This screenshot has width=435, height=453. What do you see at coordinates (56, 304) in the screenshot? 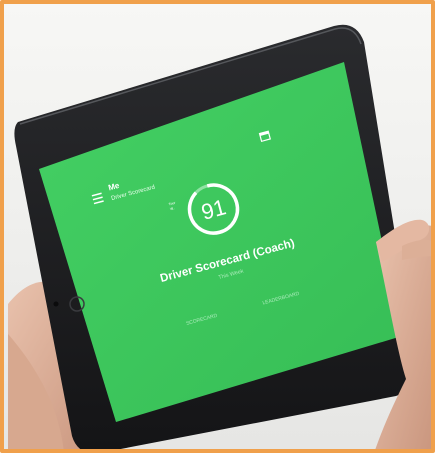
I see `camera-icon` at bounding box center [56, 304].